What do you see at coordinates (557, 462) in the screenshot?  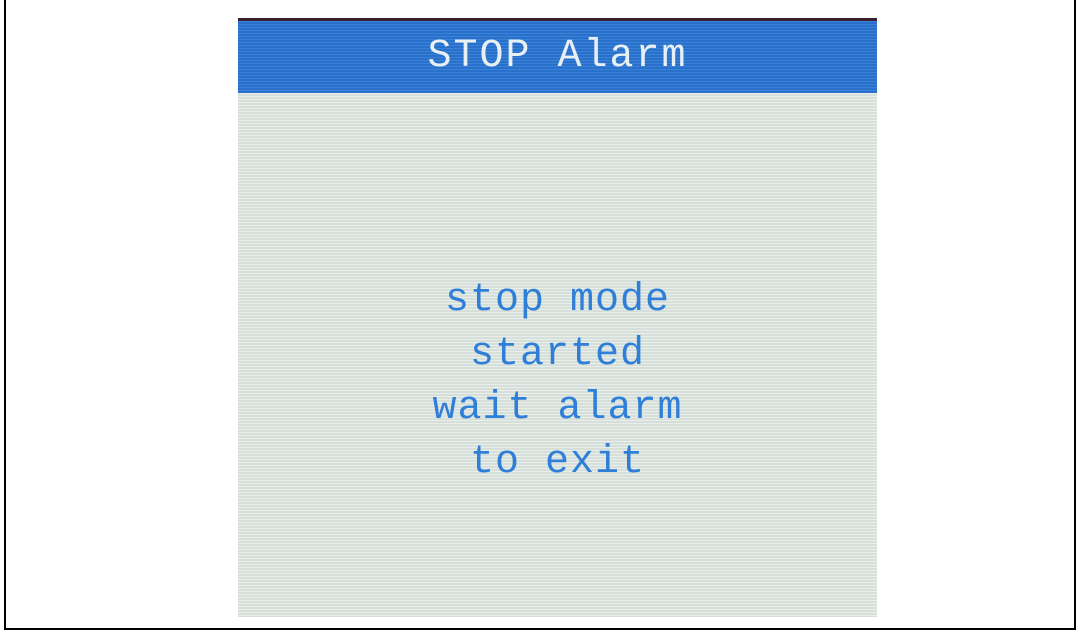 I see `message-line-4: to exit` at bounding box center [557, 462].